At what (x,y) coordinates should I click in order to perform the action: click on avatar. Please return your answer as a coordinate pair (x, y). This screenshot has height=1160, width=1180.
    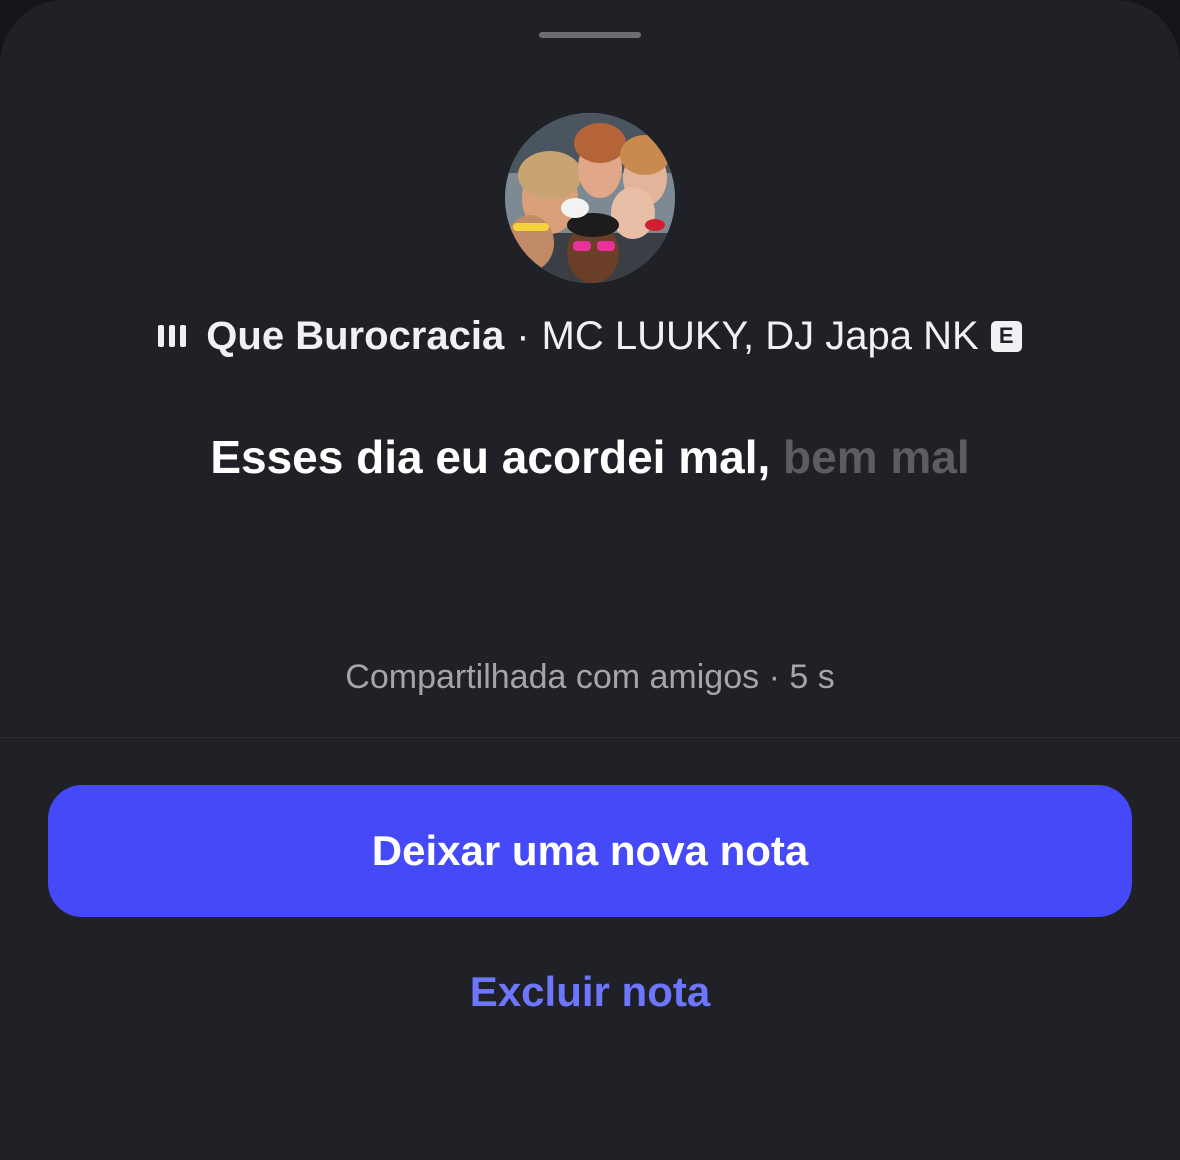
    Looking at the image, I should click on (590, 198).